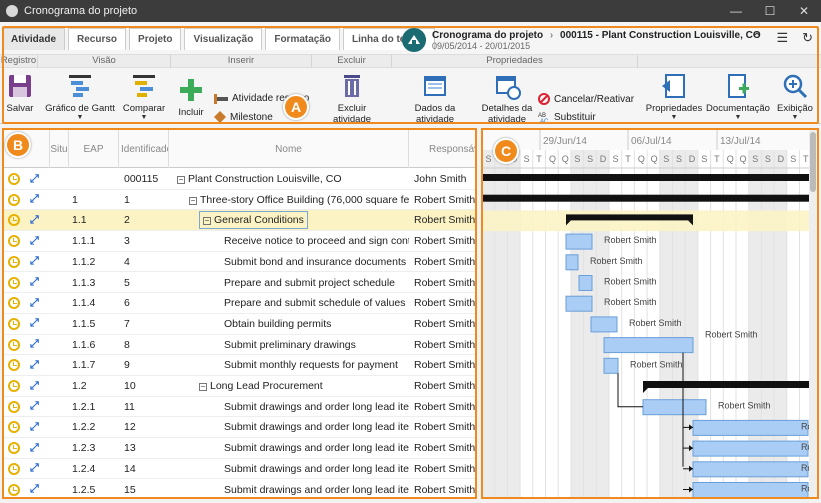  I want to click on cell-name: Prepare and submit schedule of values, so click(316, 303).